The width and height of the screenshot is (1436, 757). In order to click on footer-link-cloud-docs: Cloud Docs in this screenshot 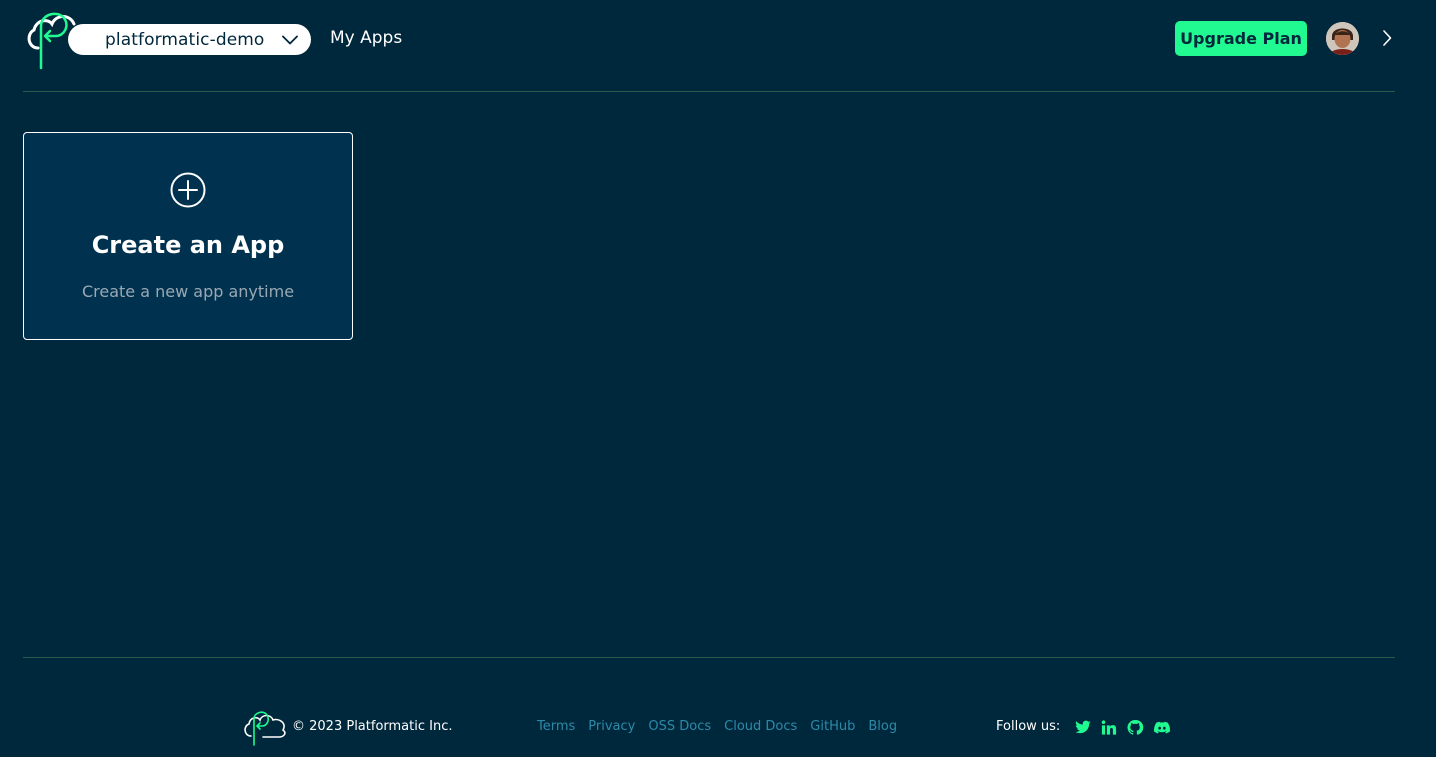, I will do `click(760, 726)`.